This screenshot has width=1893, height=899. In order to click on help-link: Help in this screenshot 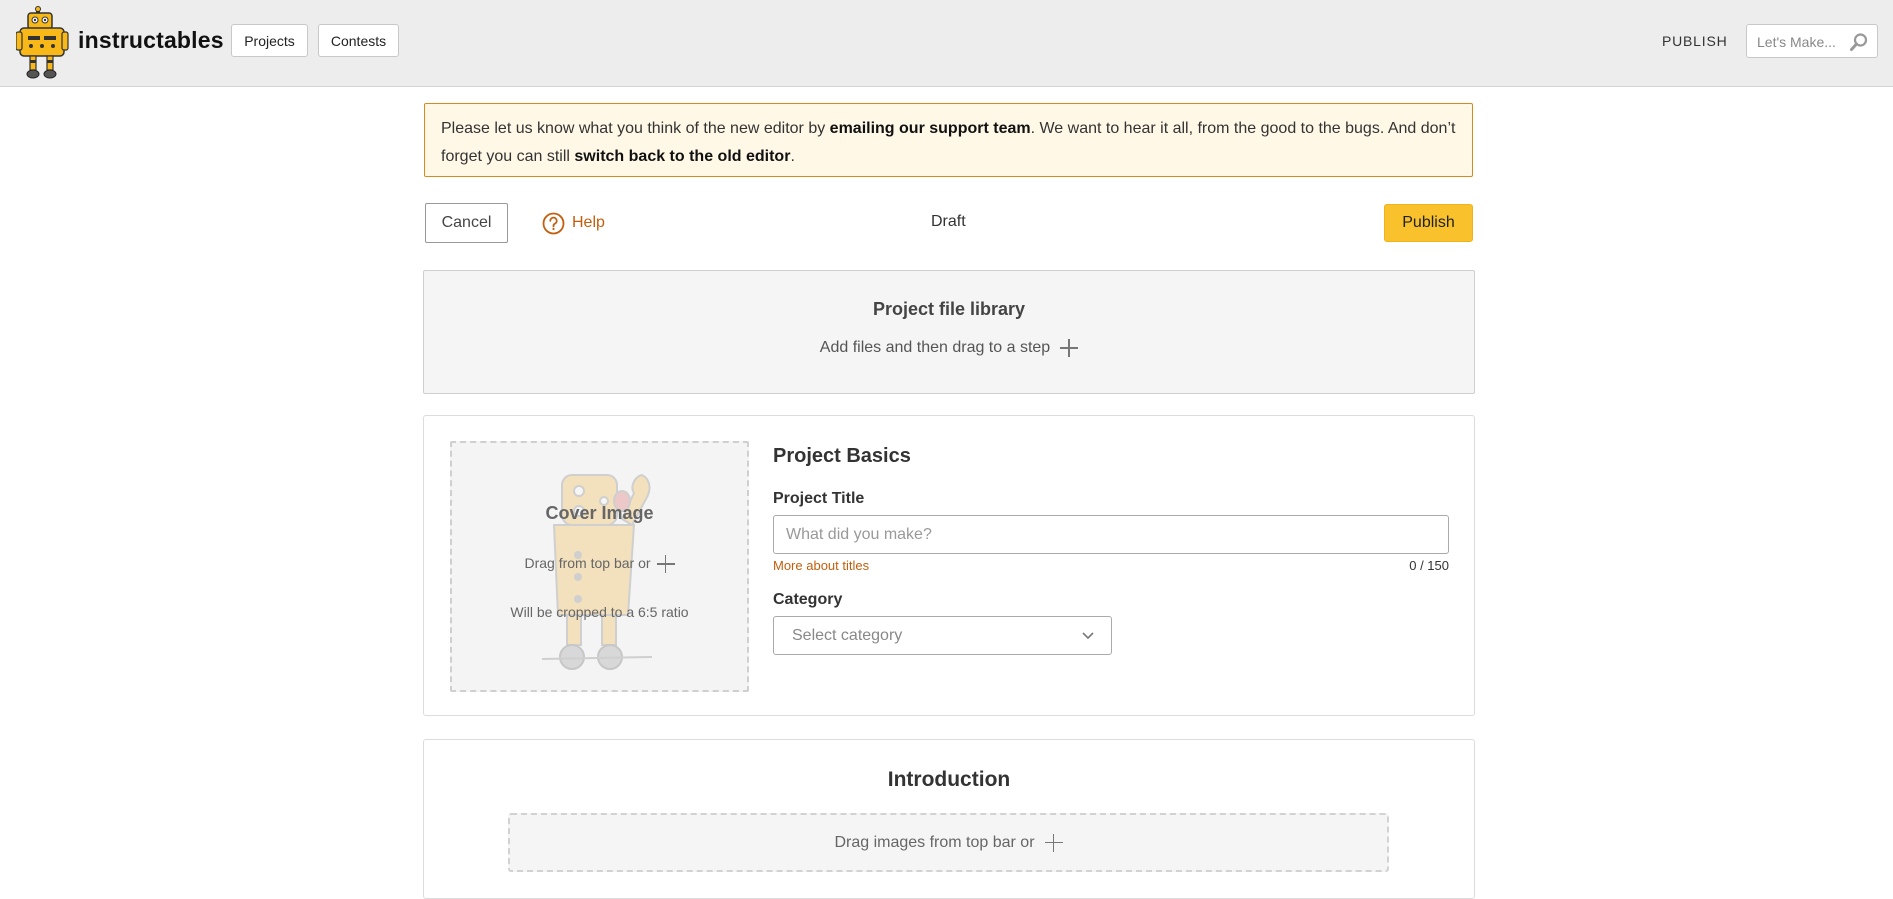, I will do `click(573, 223)`.